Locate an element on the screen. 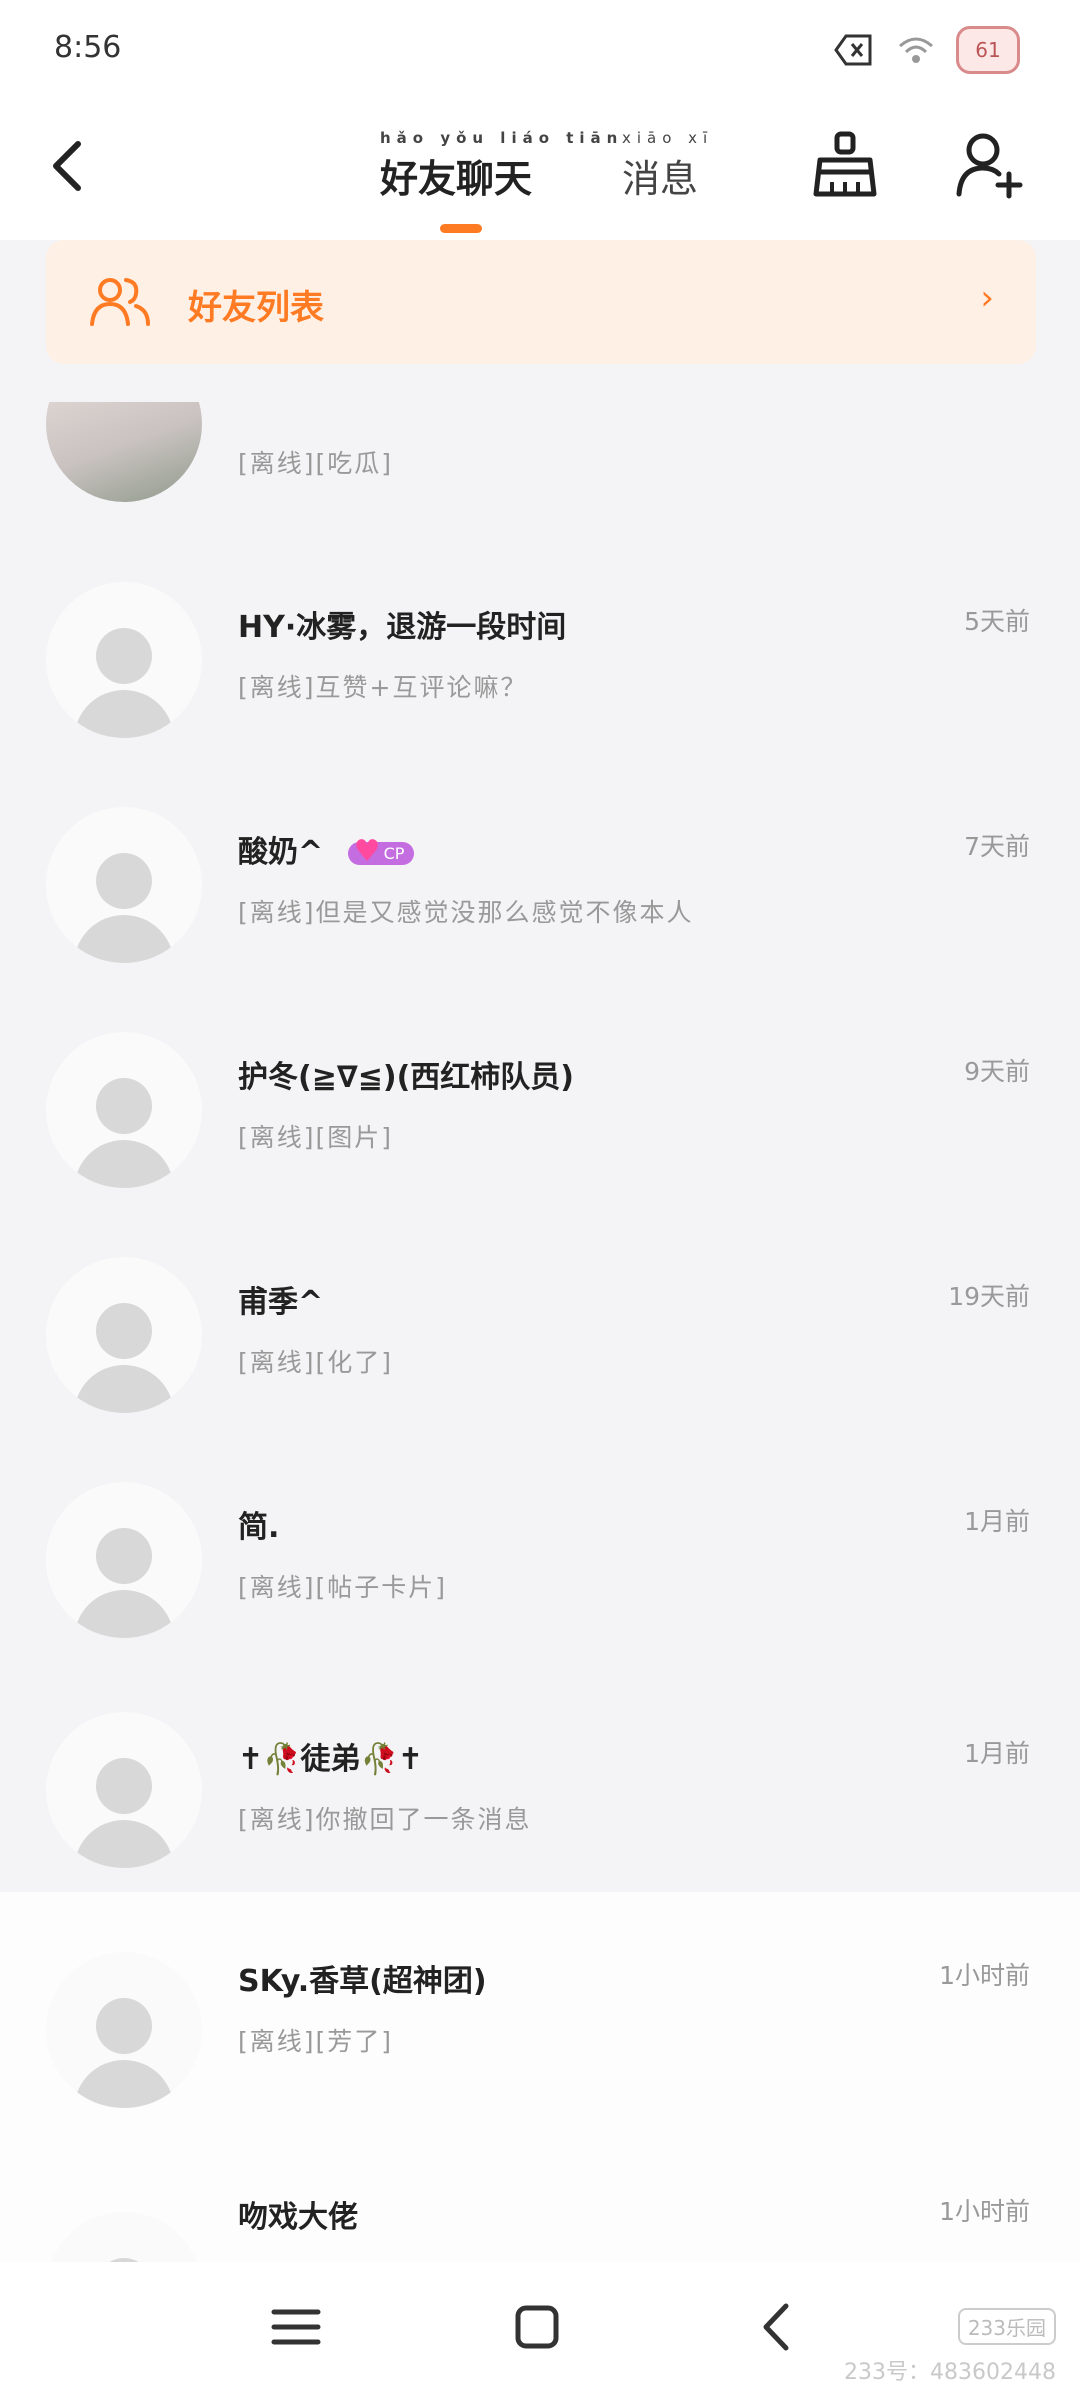 This screenshot has width=1080, height=2400. status-icons: 61 is located at coordinates (926, 50).